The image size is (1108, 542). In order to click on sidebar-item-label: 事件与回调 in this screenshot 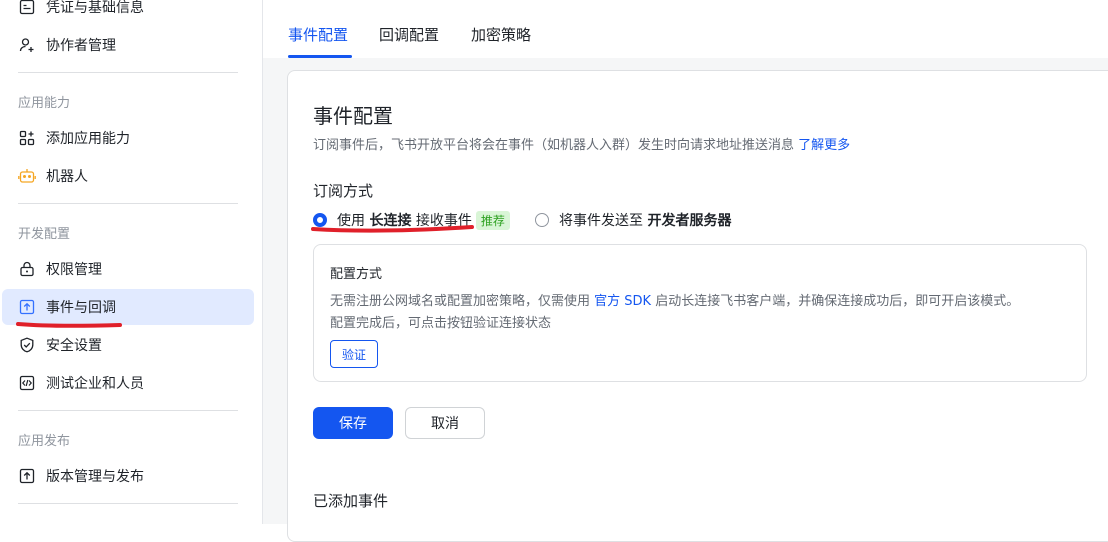, I will do `click(81, 308)`.